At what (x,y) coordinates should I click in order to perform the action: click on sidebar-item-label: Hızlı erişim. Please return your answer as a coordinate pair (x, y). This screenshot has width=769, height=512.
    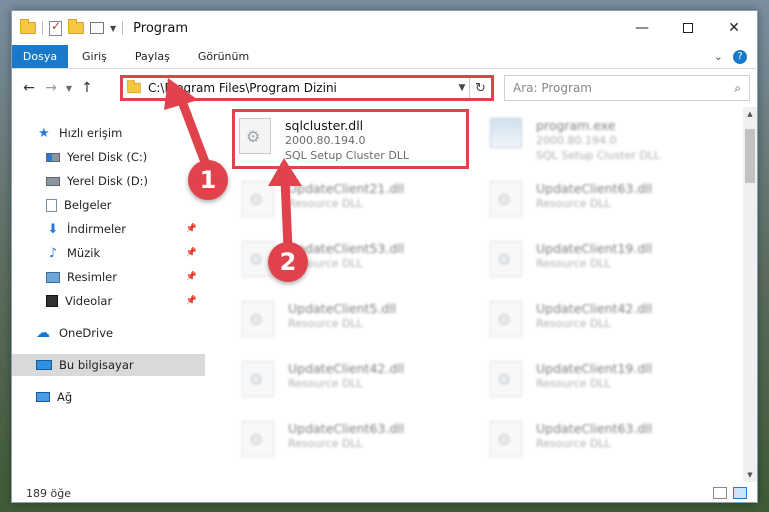
    Looking at the image, I should click on (91, 133).